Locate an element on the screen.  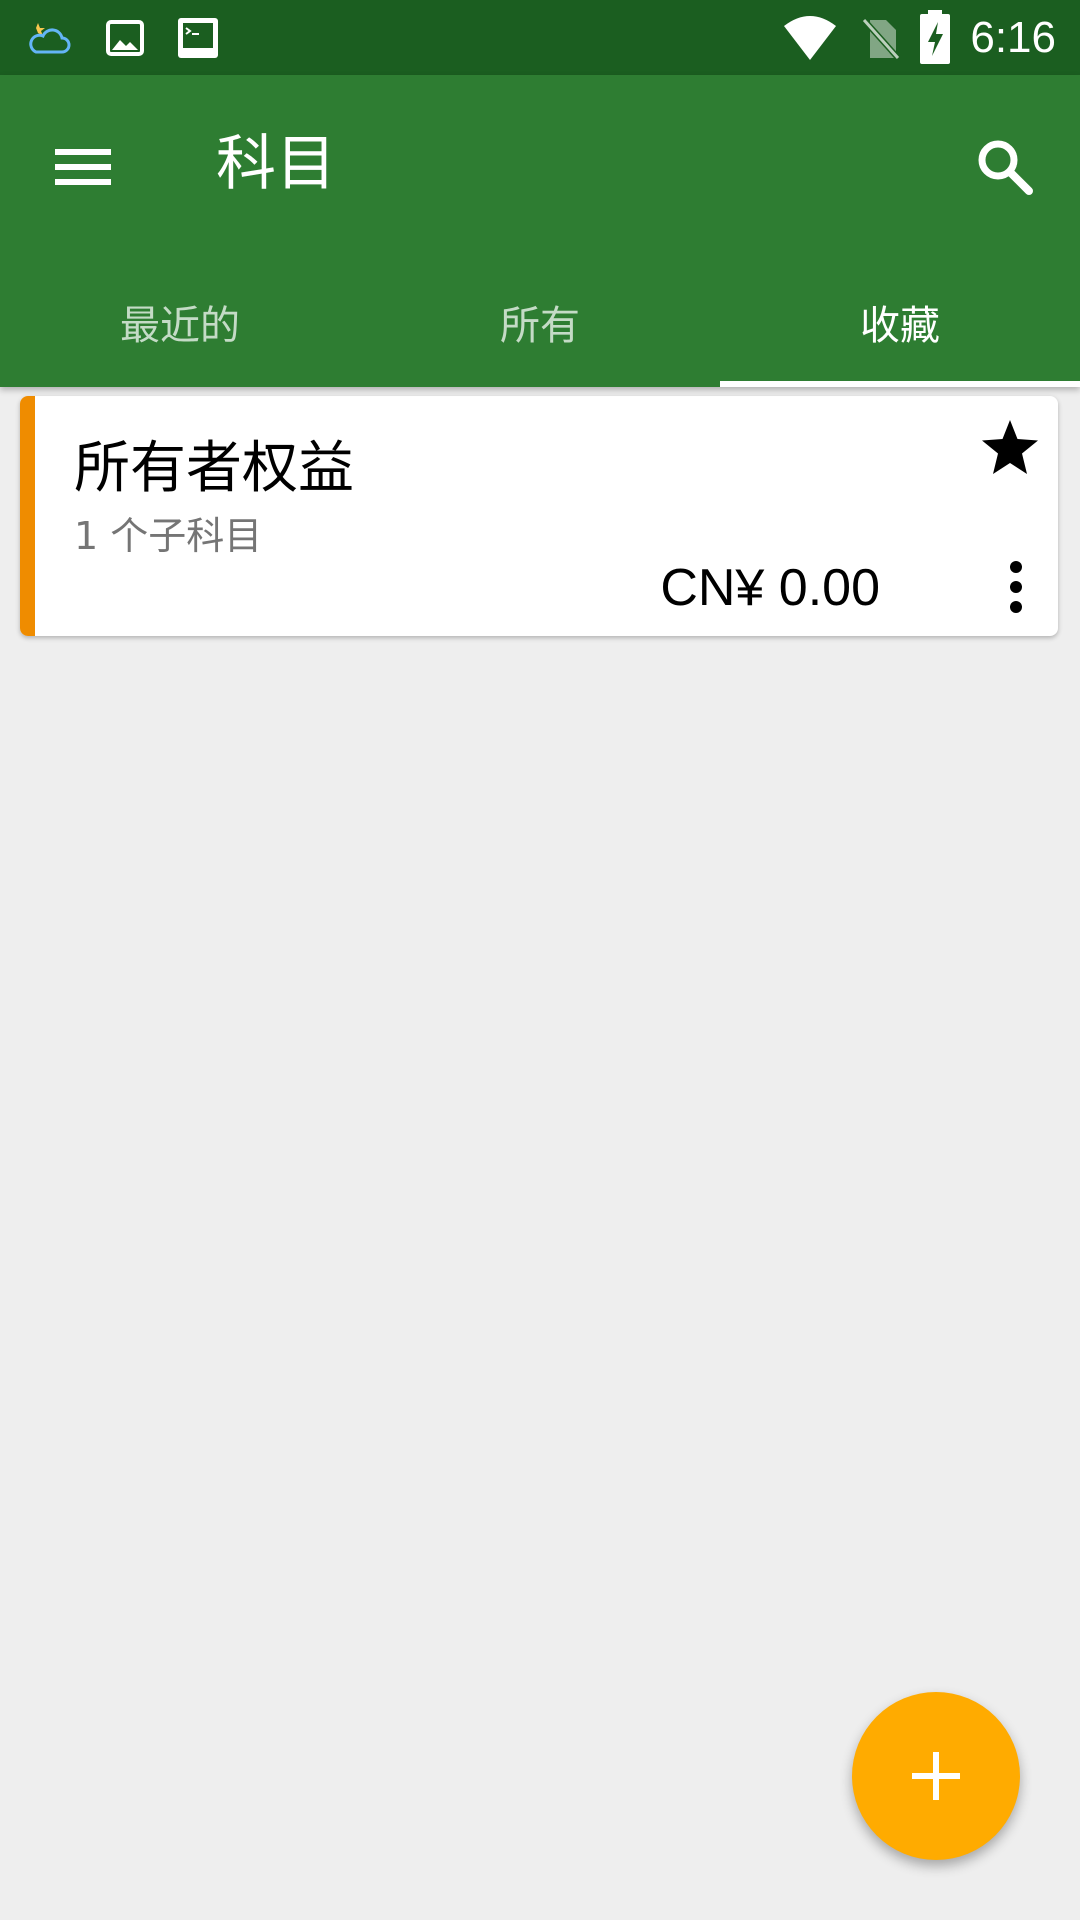
terminal-icon is located at coordinates (198, 38).